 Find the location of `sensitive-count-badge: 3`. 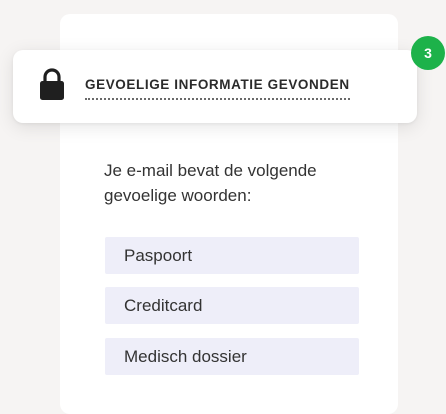

sensitive-count-badge: 3 is located at coordinates (428, 53).